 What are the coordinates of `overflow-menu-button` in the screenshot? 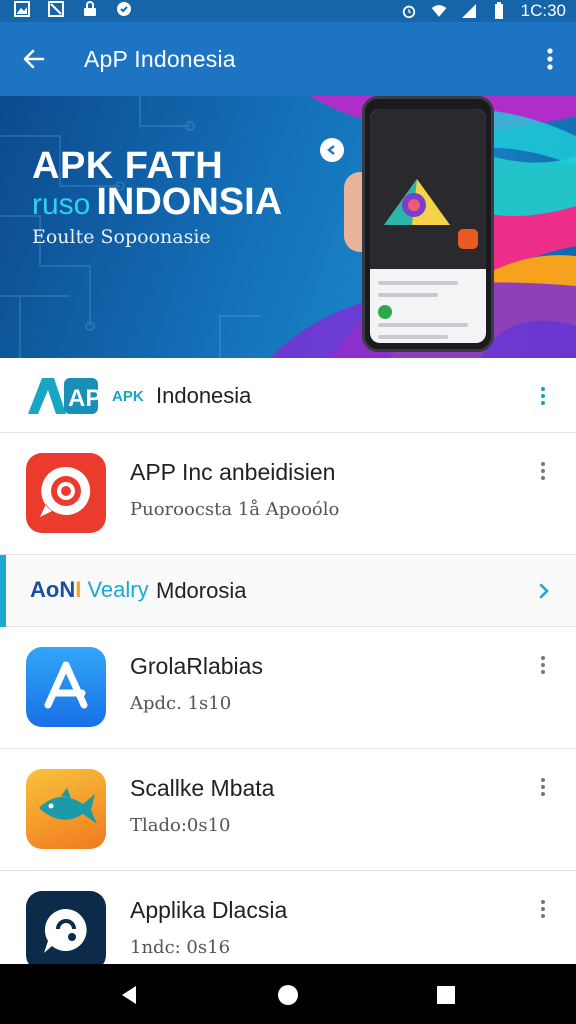 It's located at (550, 59).